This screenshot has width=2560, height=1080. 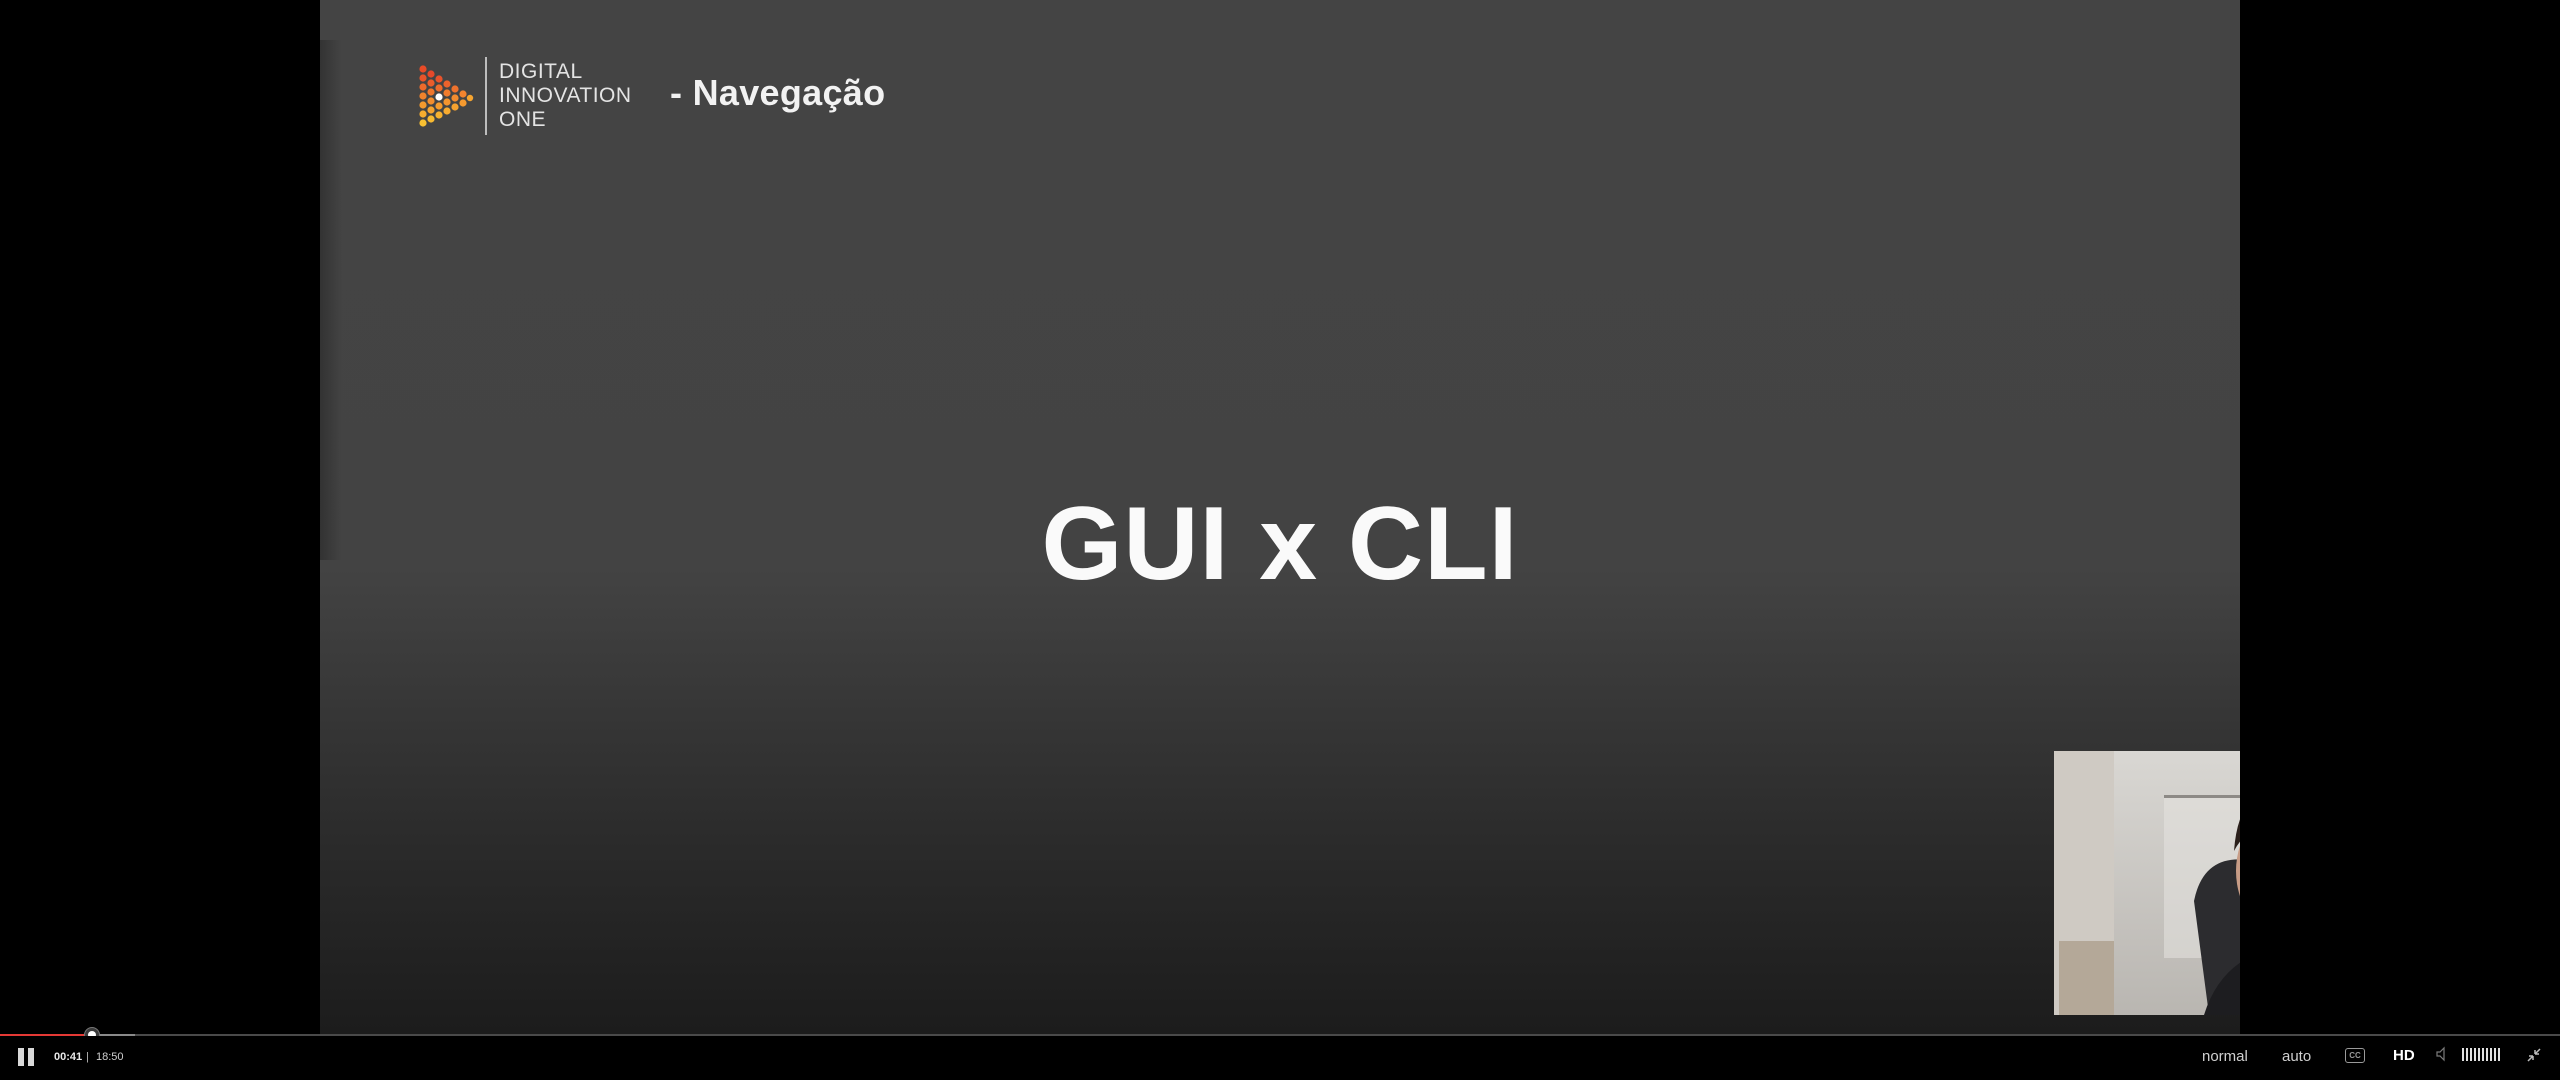 What do you see at coordinates (2296, 1056) in the screenshot?
I see `quality-button: auto` at bounding box center [2296, 1056].